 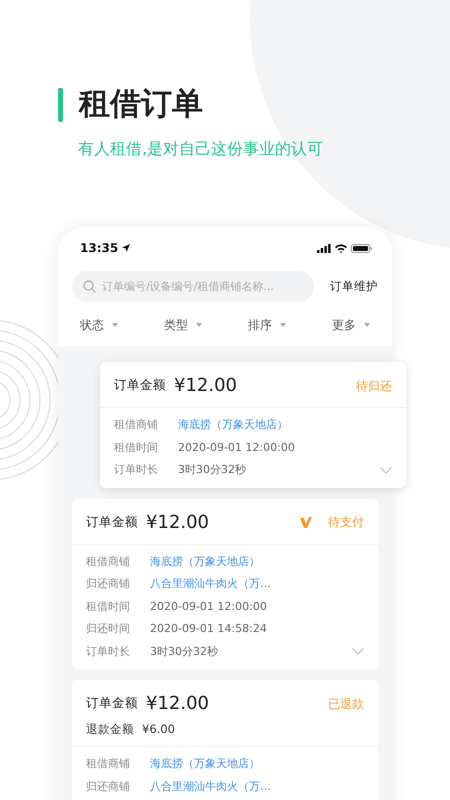 What do you see at coordinates (208, 629) in the screenshot?
I see `field-value: 2020-09-01 14:58:24` at bounding box center [208, 629].